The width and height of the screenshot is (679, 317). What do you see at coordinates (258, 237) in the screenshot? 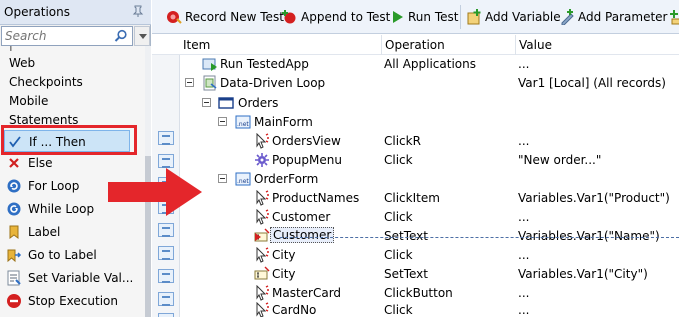
I see `insert-position-marker` at bounding box center [258, 237].